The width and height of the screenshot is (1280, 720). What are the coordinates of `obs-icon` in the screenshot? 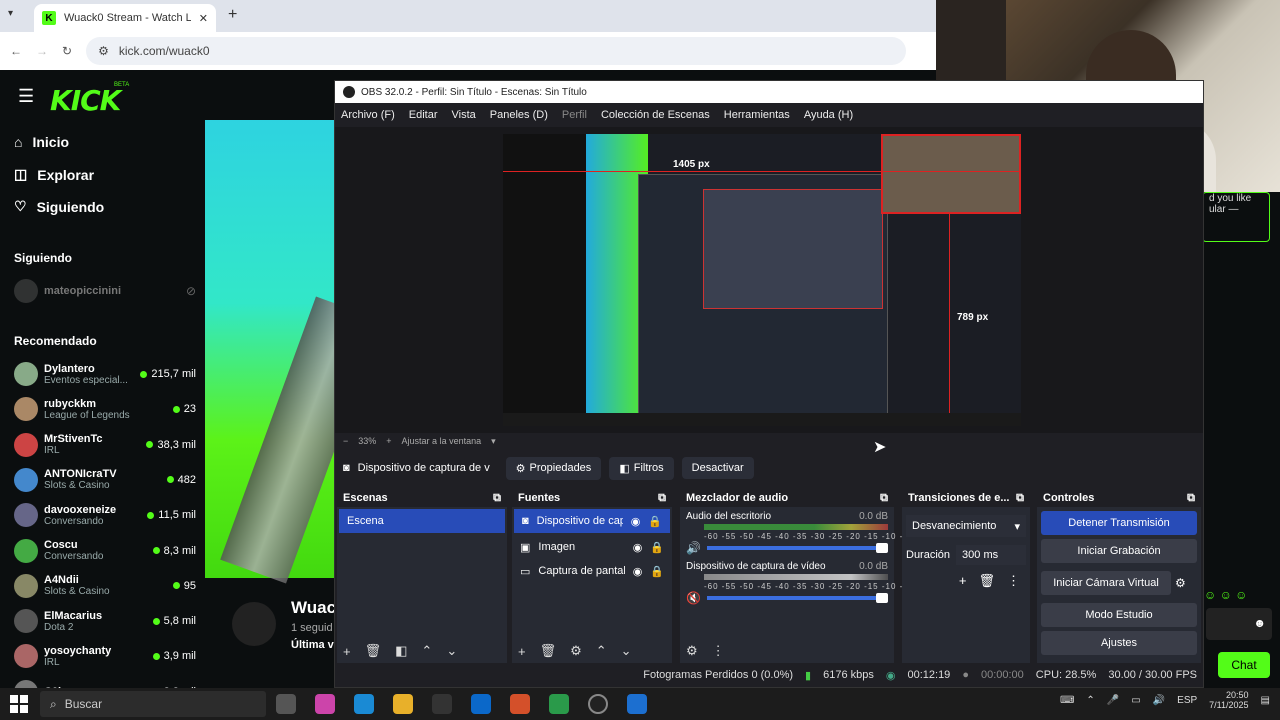 It's located at (598, 704).